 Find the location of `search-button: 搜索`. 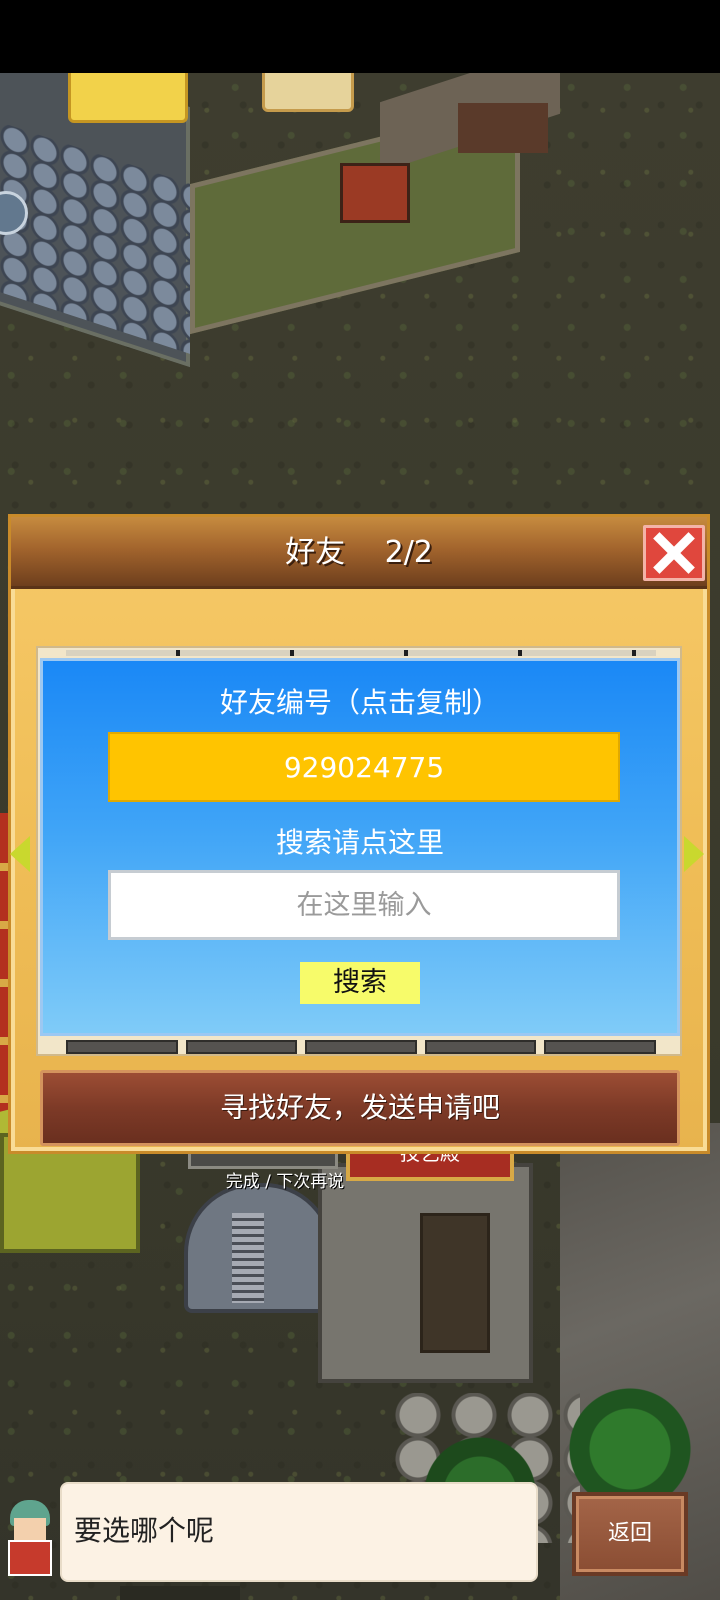

search-button: 搜索 is located at coordinates (360, 983).